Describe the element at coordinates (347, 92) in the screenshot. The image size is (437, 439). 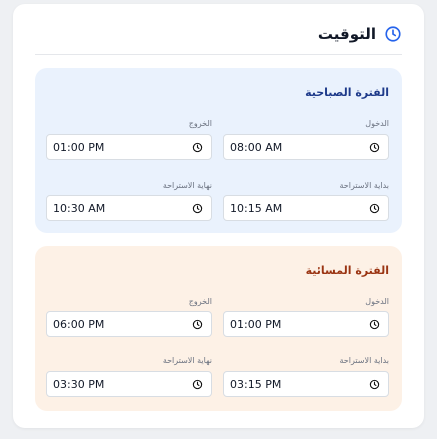
I see `morning-shift-title: الفترة الصباحية` at that location.